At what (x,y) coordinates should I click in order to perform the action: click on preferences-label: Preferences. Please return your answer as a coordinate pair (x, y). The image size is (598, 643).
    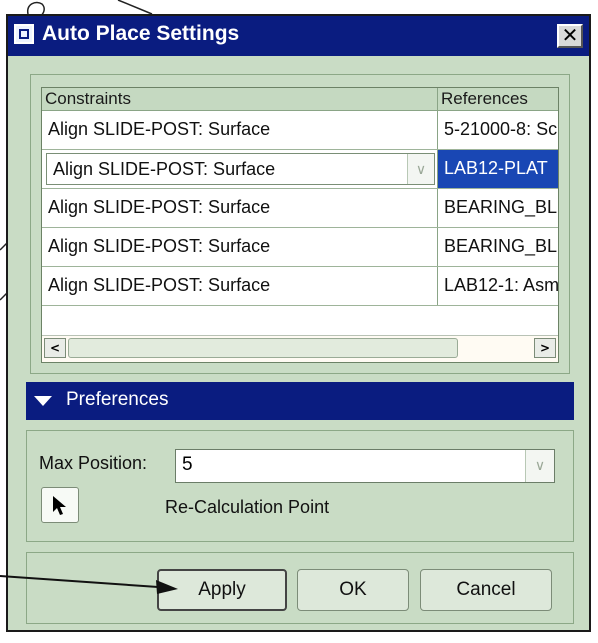
    Looking at the image, I should click on (117, 399).